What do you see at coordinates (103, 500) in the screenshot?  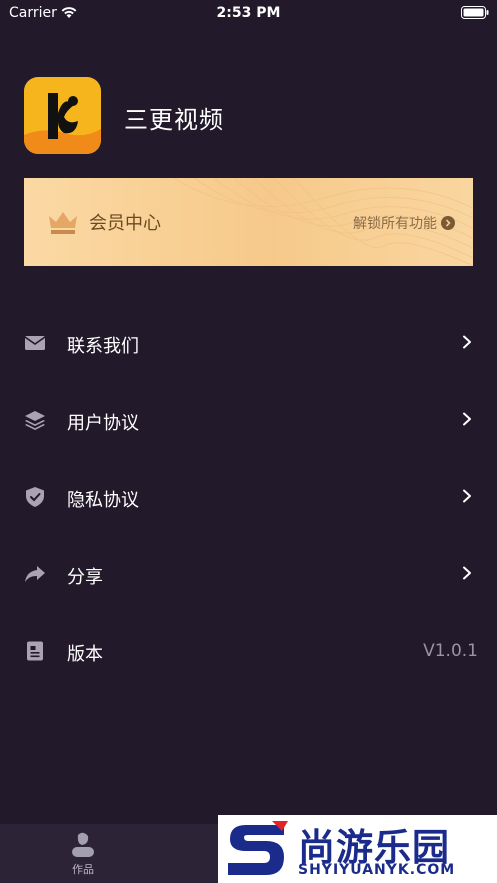 I see `menu-item-label: 隐私协议` at bounding box center [103, 500].